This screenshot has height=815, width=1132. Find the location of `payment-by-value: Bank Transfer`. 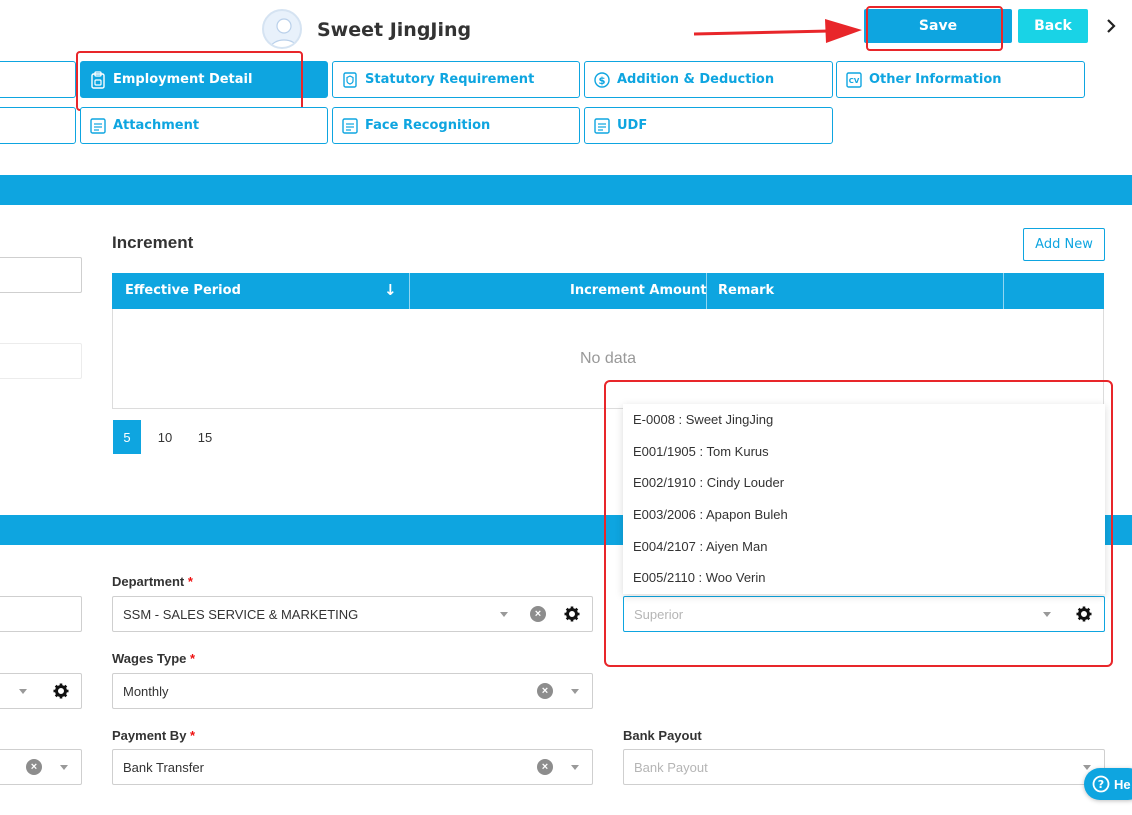

payment-by-value: Bank Transfer is located at coordinates (163, 767).